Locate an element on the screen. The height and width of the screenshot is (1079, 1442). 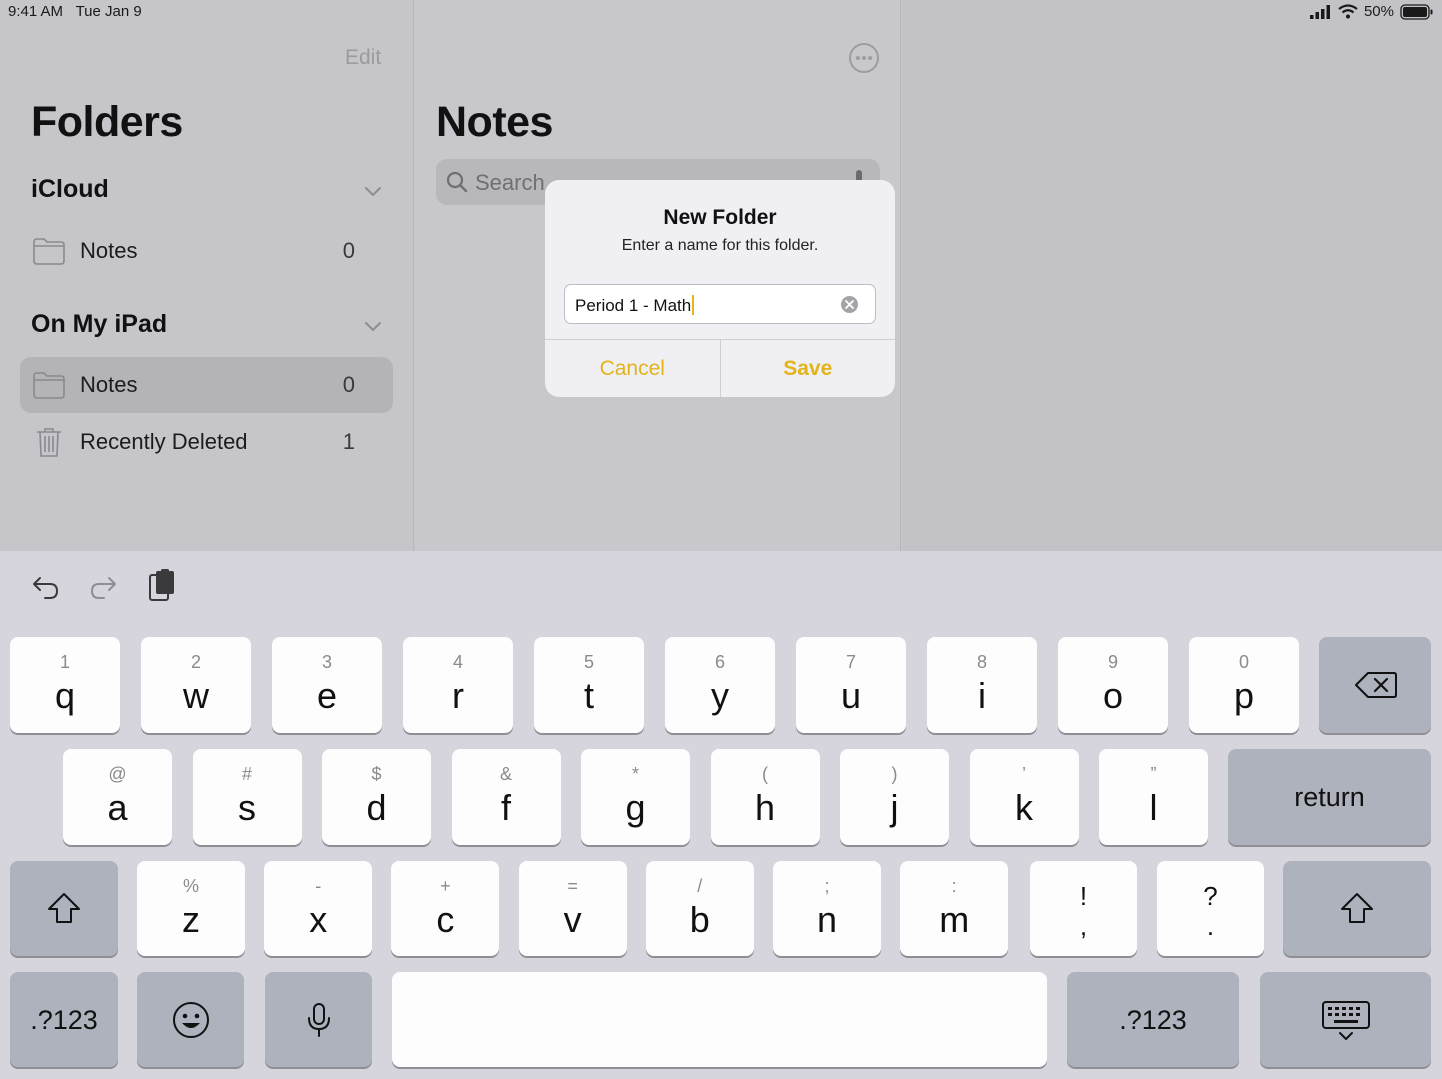
wifi-icon is located at coordinates (1348, 11).